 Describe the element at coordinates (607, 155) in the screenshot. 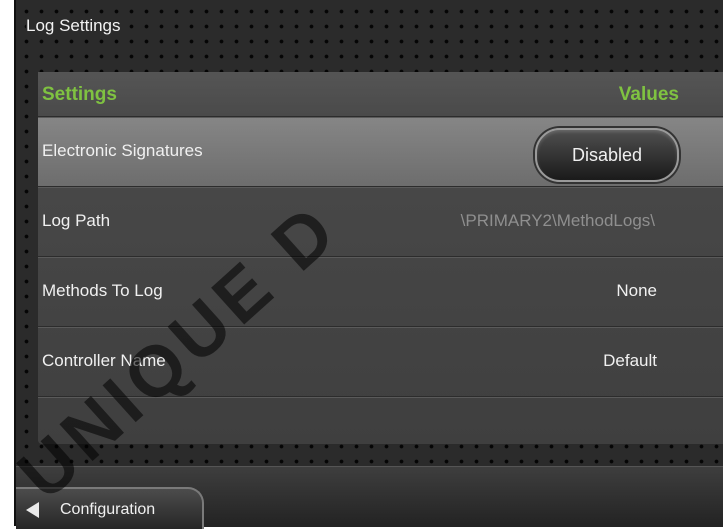

I see `electronic-signatures-button: Disabled` at that location.